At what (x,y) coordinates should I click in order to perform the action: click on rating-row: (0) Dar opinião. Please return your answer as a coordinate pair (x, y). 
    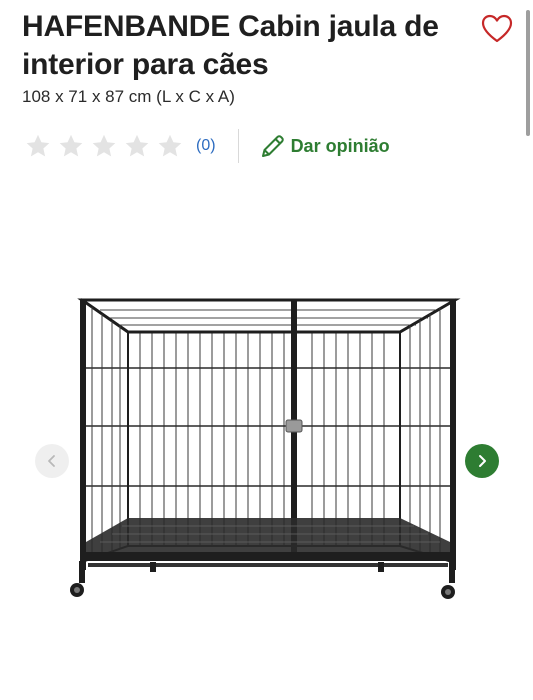
    Looking at the image, I should click on (207, 146).